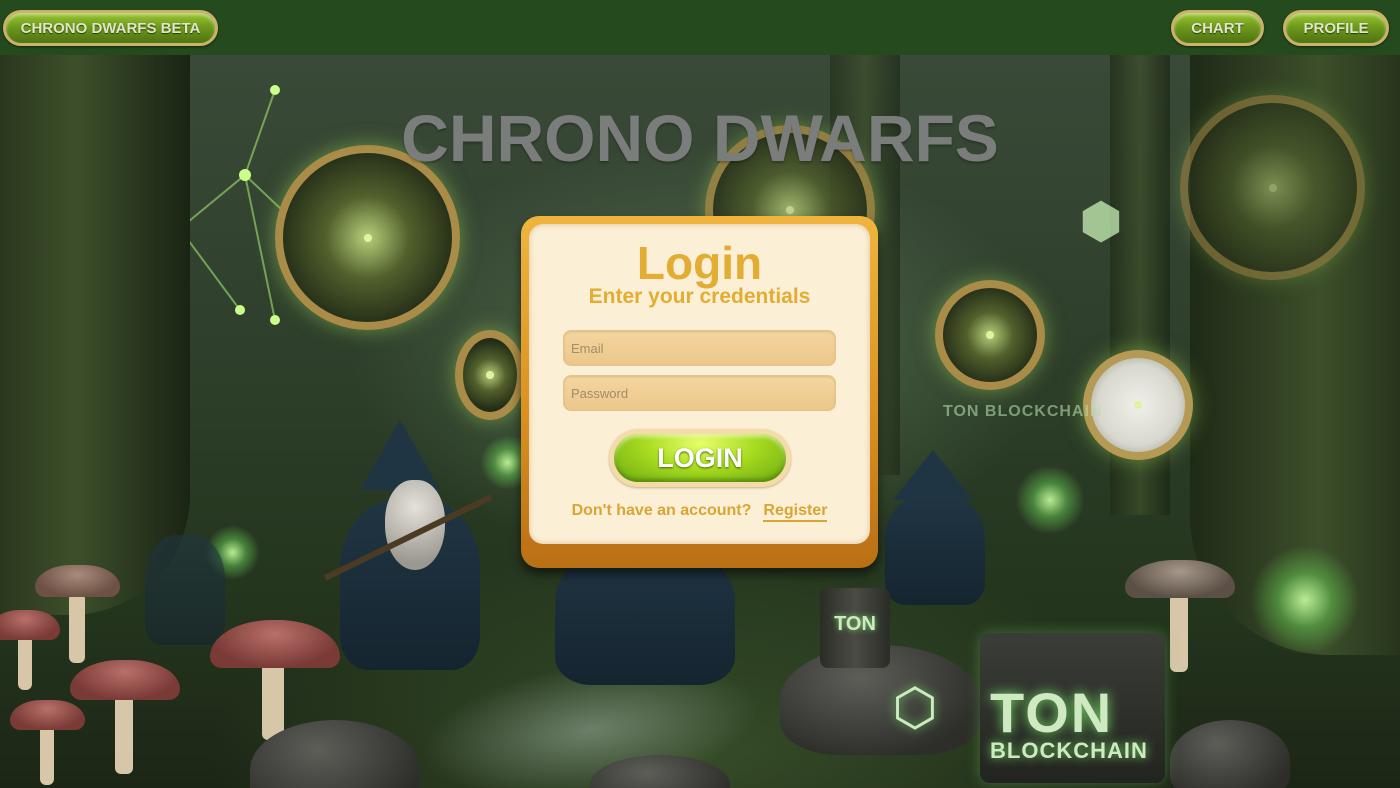  I want to click on login-button: LOGIN, so click(700, 458).